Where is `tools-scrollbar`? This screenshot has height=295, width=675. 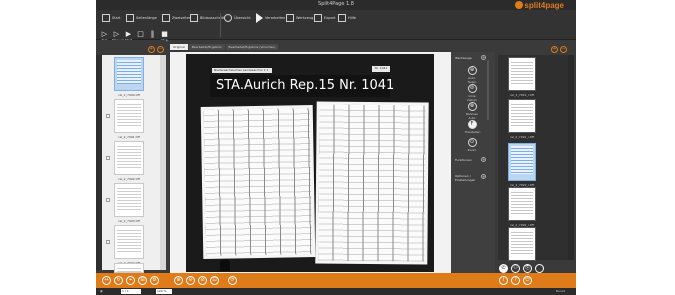 tools-scrollbar is located at coordinates (488, 90).